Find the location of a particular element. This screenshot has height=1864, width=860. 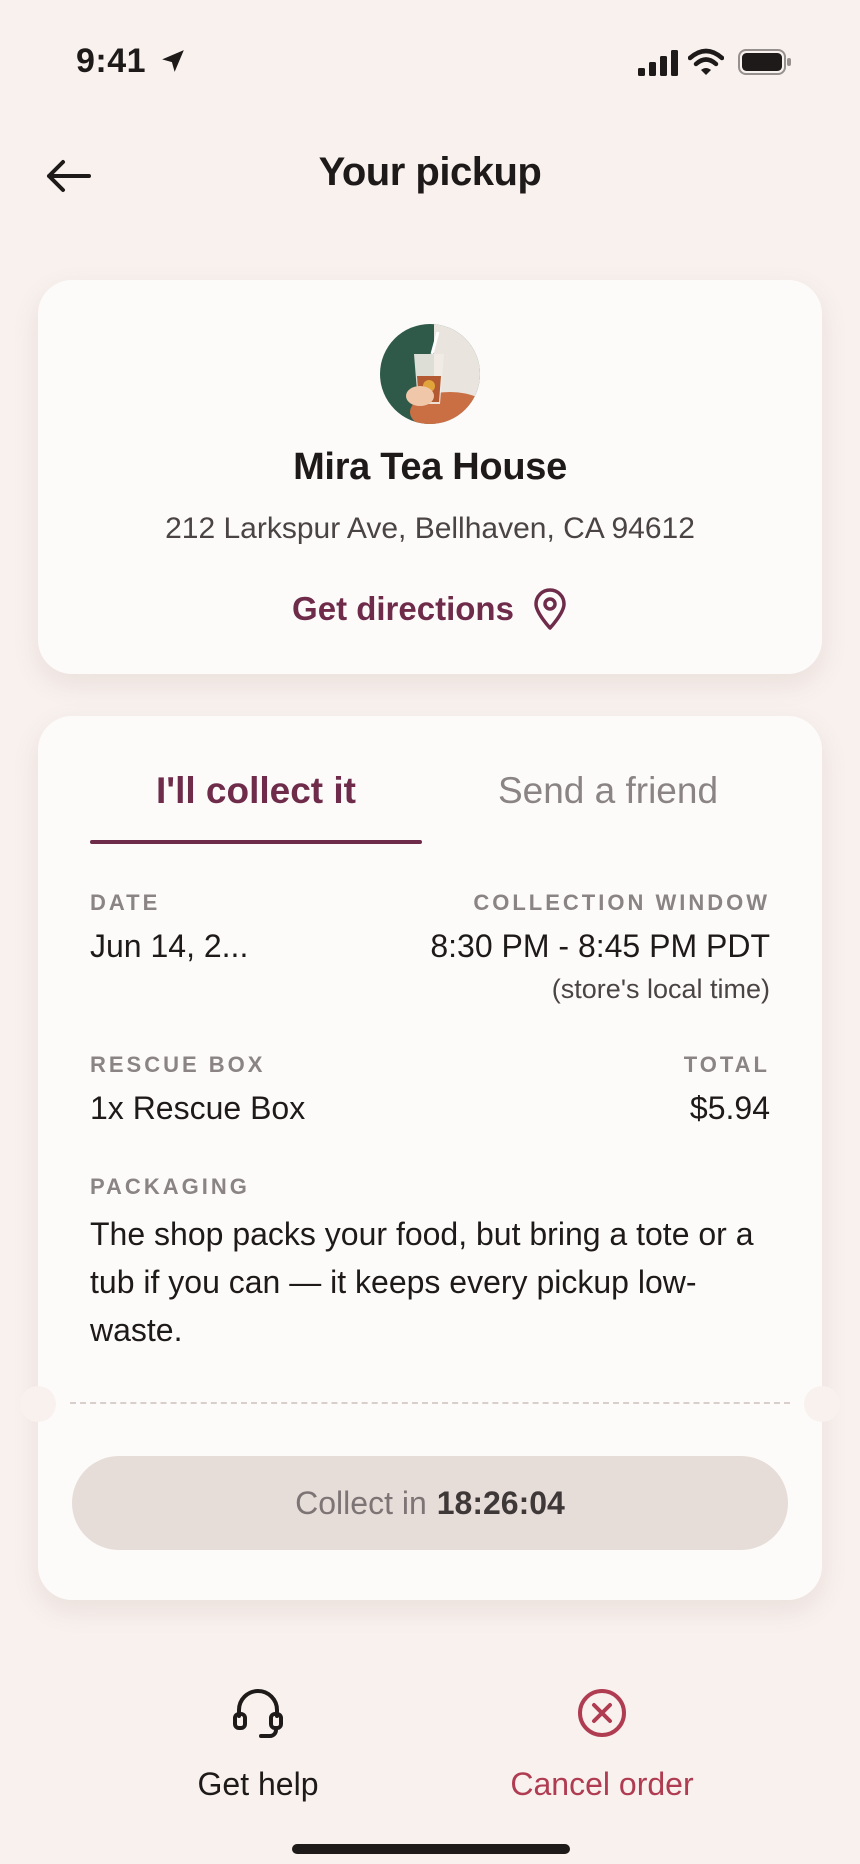

cancel-circle-icon is located at coordinates (602, 1713).